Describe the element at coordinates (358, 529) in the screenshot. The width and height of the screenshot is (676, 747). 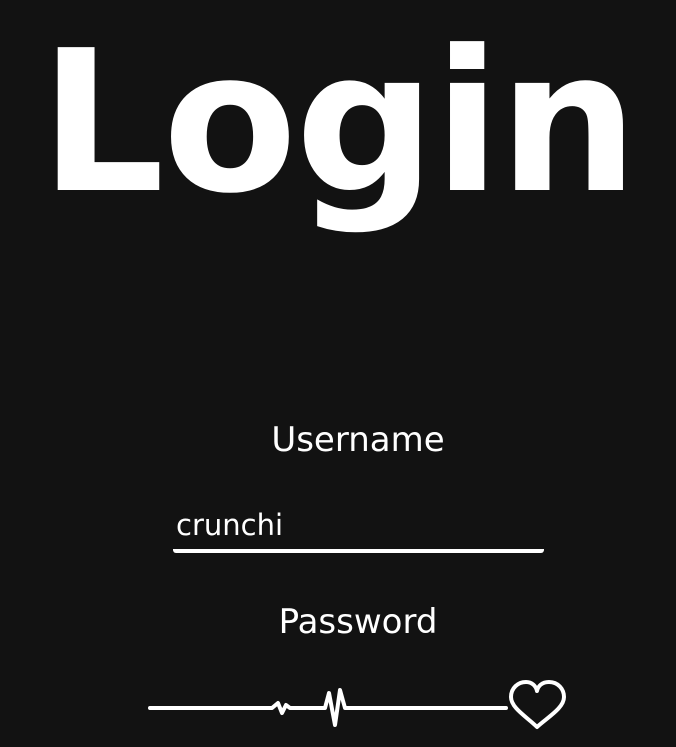
I see `username-input` at that location.